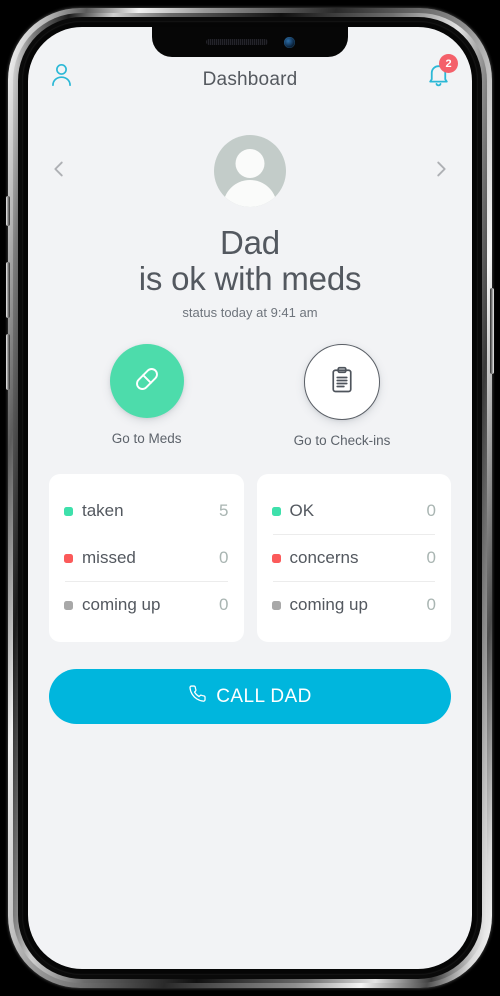 The height and width of the screenshot is (996, 500). I want to click on chevron-right-icon, so click(441, 171).